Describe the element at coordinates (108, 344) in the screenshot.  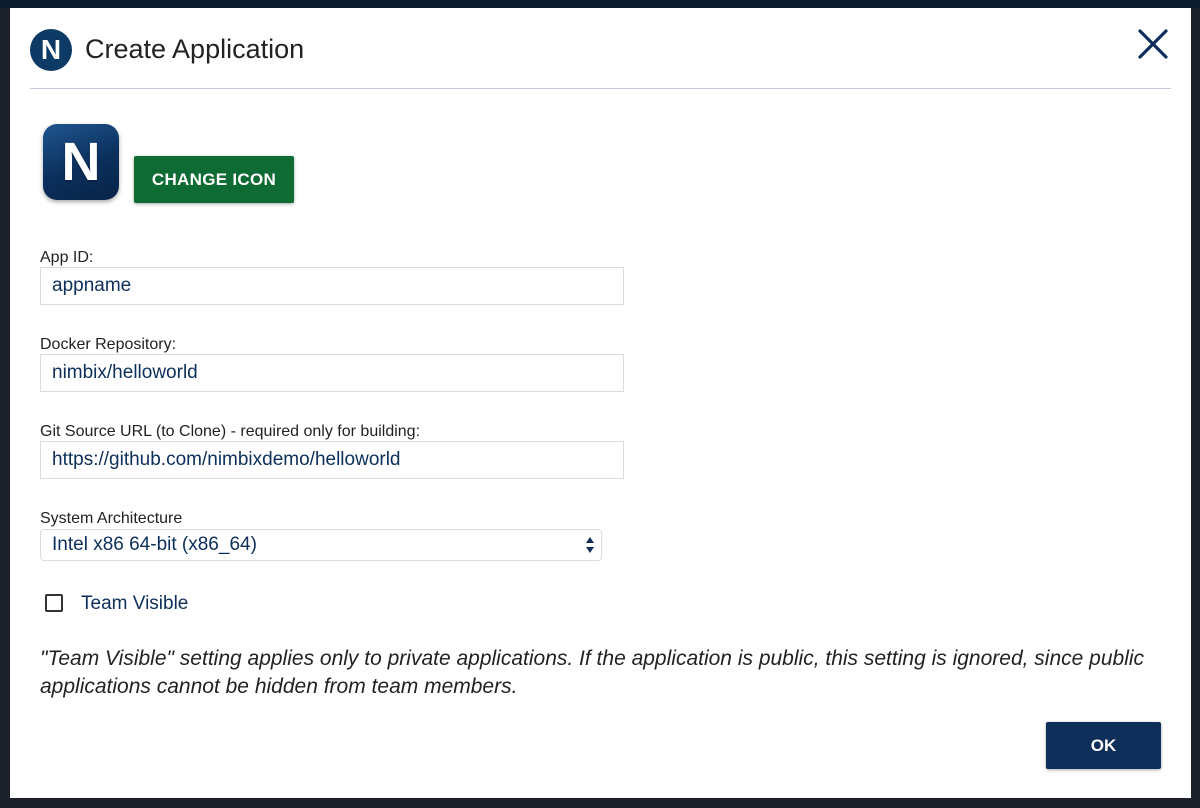
I see `docker-repository-label: Docker Repository:` at that location.